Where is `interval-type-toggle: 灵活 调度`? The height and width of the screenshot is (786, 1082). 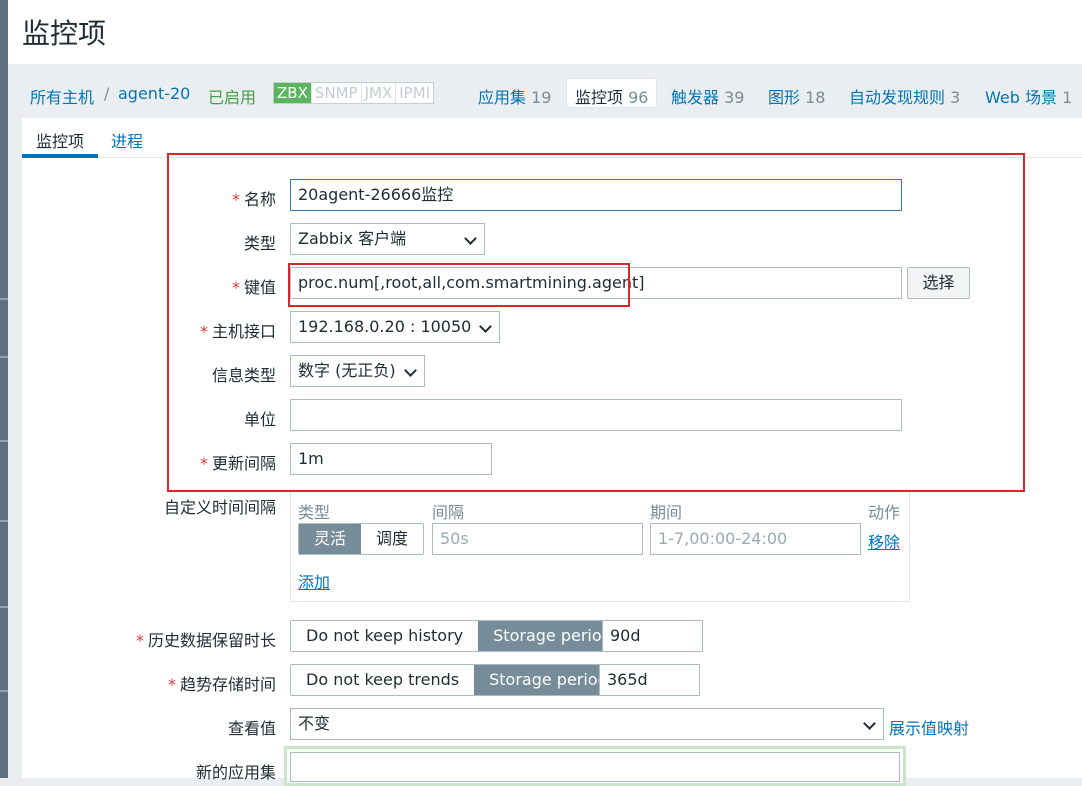
interval-type-toggle: 灵活 调度 is located at coordinates (361, 539).